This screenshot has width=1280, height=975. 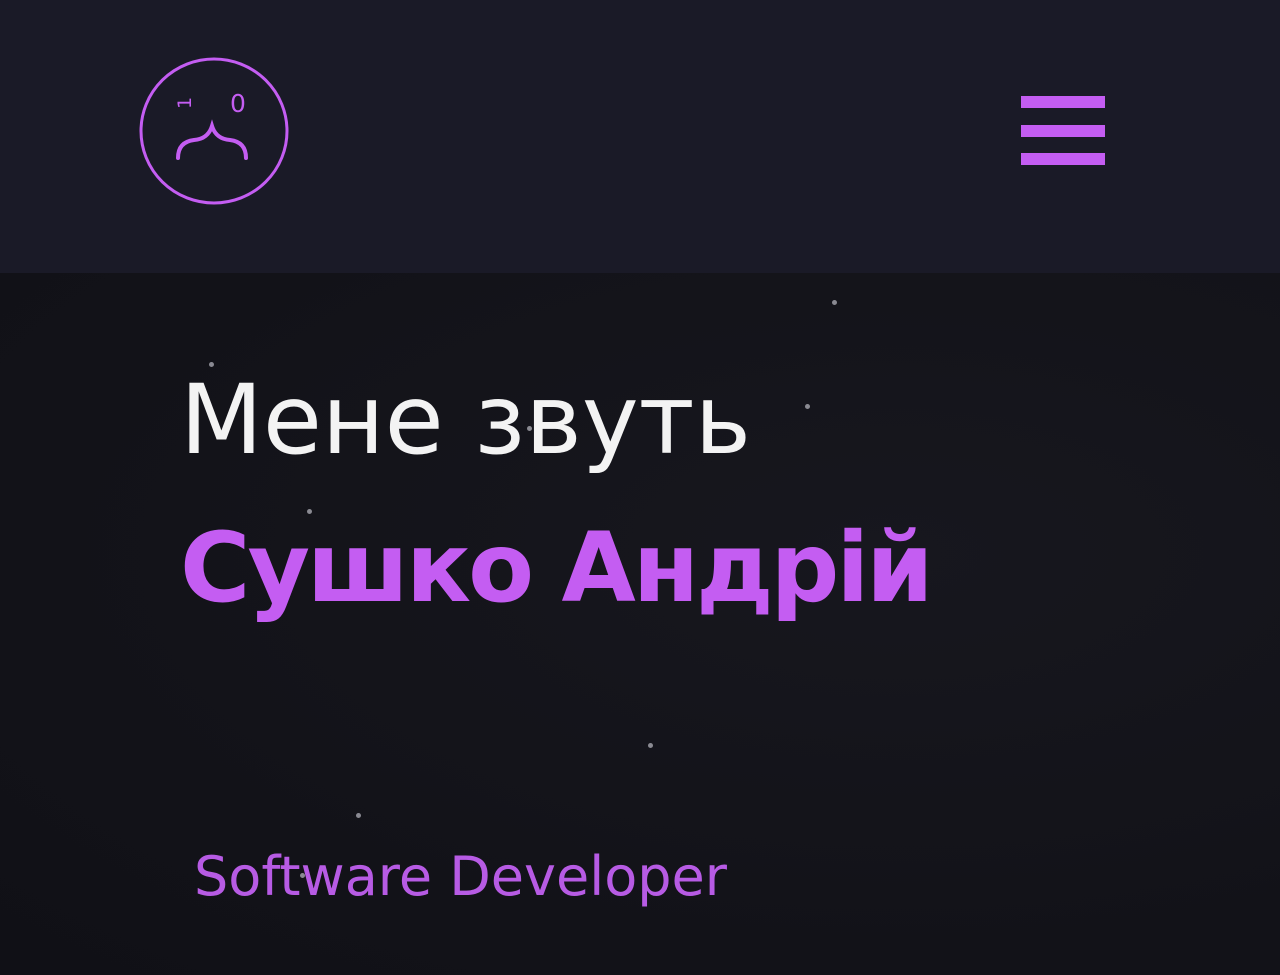 I want to click on logo-right-eye: 0, so click(x=238, y=103).